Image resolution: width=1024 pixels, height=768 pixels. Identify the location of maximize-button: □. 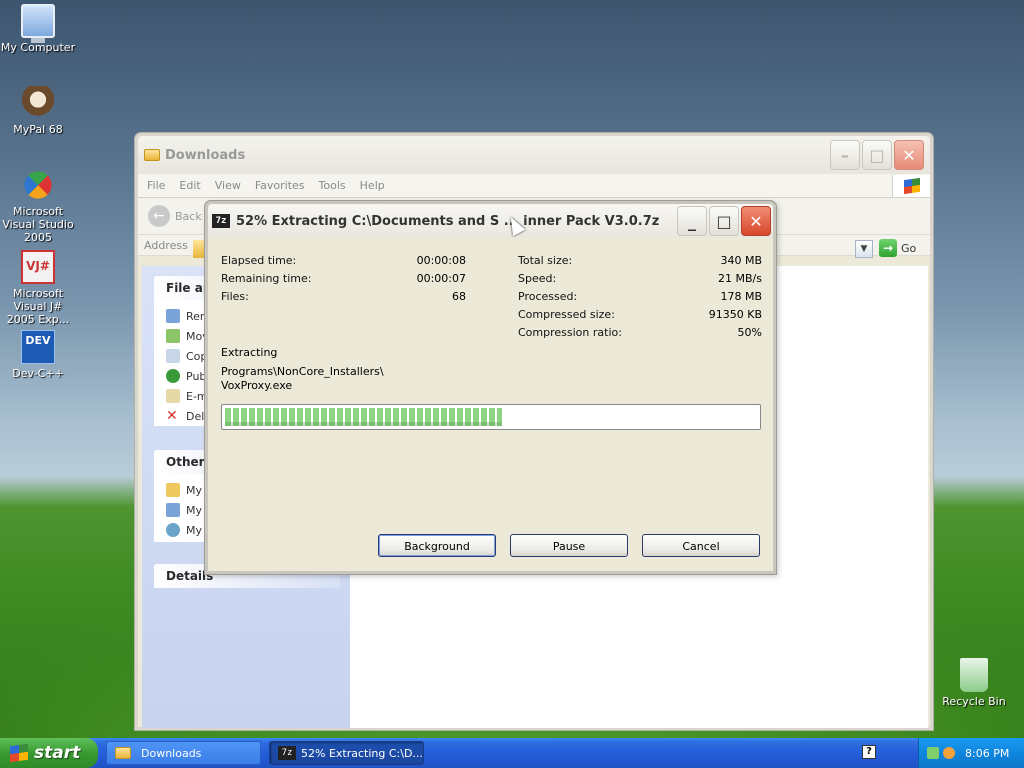
(877, 155).